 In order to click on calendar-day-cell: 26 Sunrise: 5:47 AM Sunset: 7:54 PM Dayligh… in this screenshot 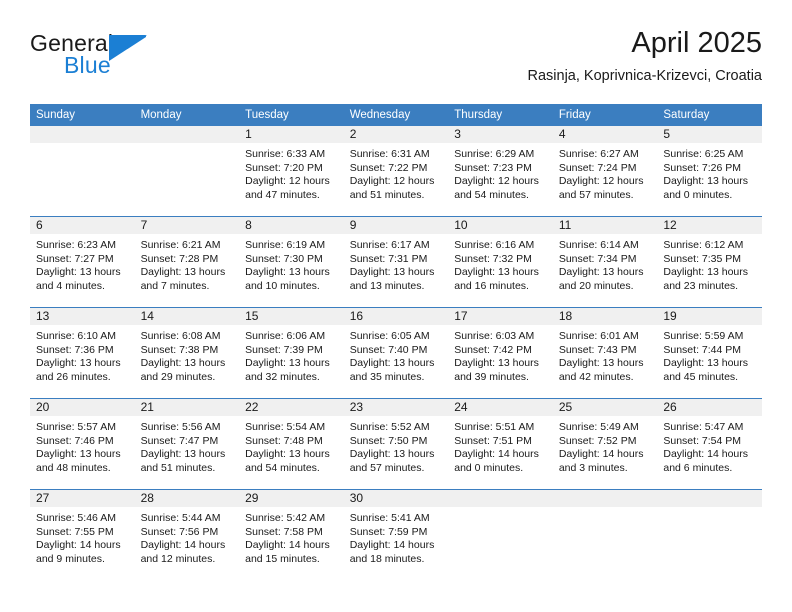, I will do `click(709, 444)`.